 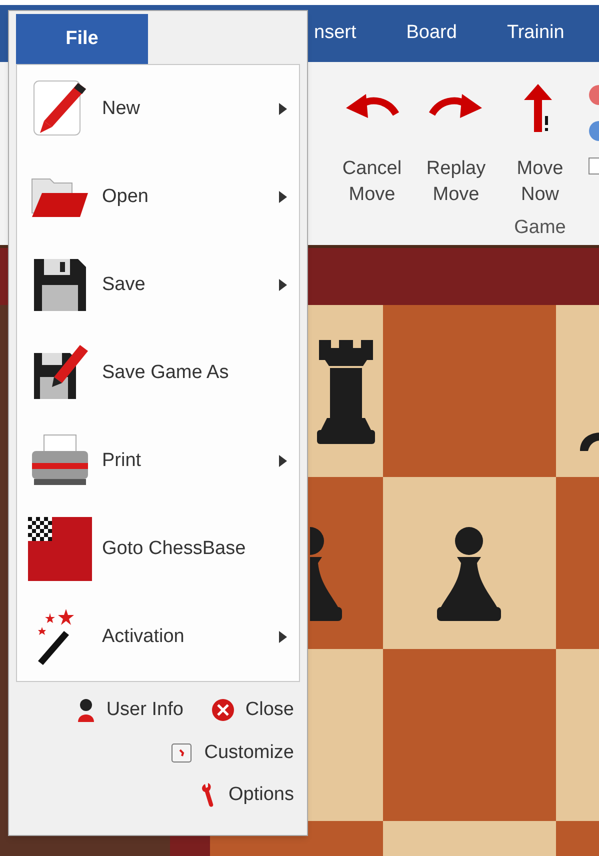 I want to click on menu-item: Activation, so click(x=158, y=637).